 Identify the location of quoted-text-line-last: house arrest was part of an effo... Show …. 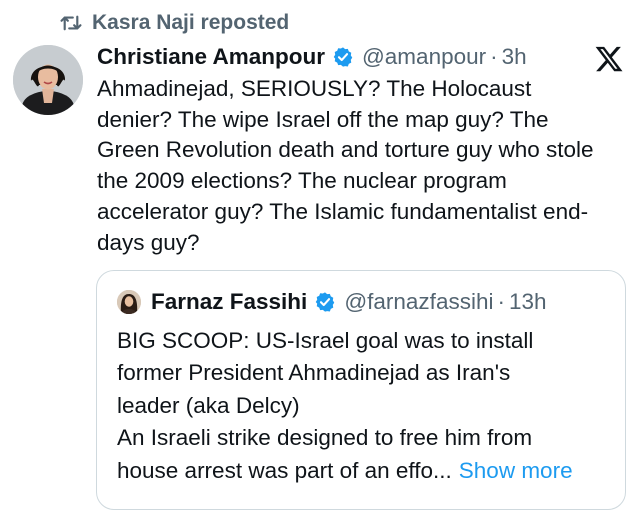
(367, 471).